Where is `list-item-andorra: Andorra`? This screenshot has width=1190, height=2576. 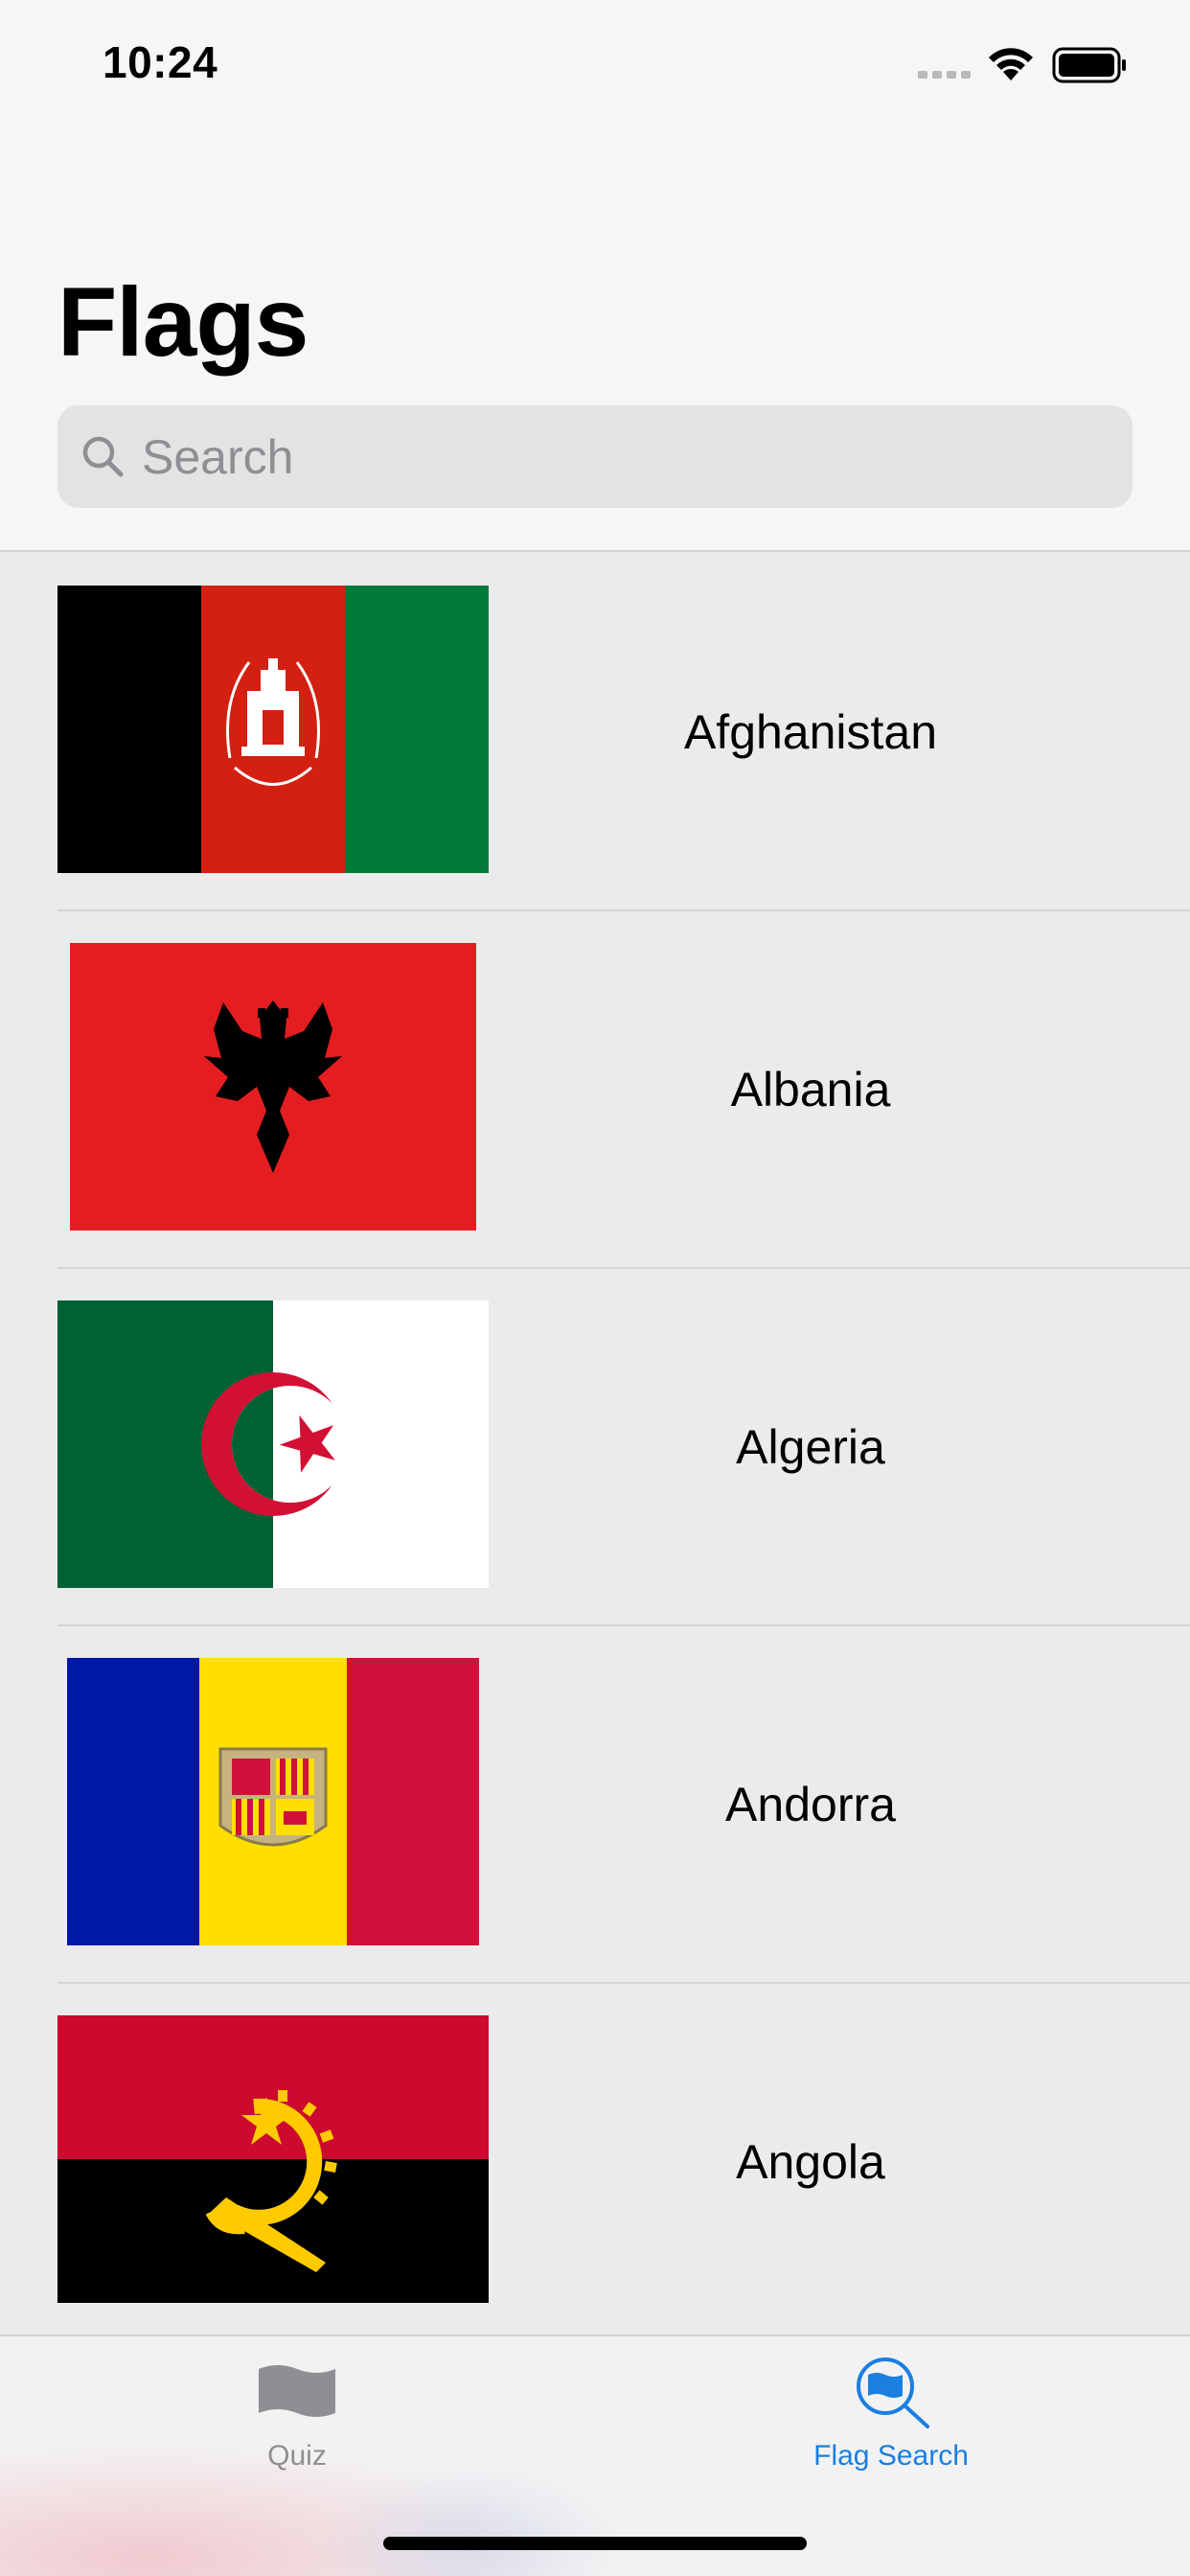
list-item-andorra: Andorra is located at coordinates (595, 1805).